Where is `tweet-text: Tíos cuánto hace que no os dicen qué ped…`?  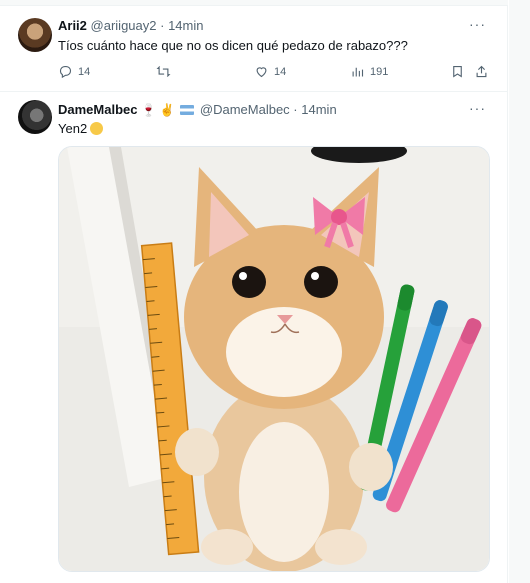
tweet-text: Tíos cuánto hace que no os dicen qué ped… is located at coordinates (233, 45).